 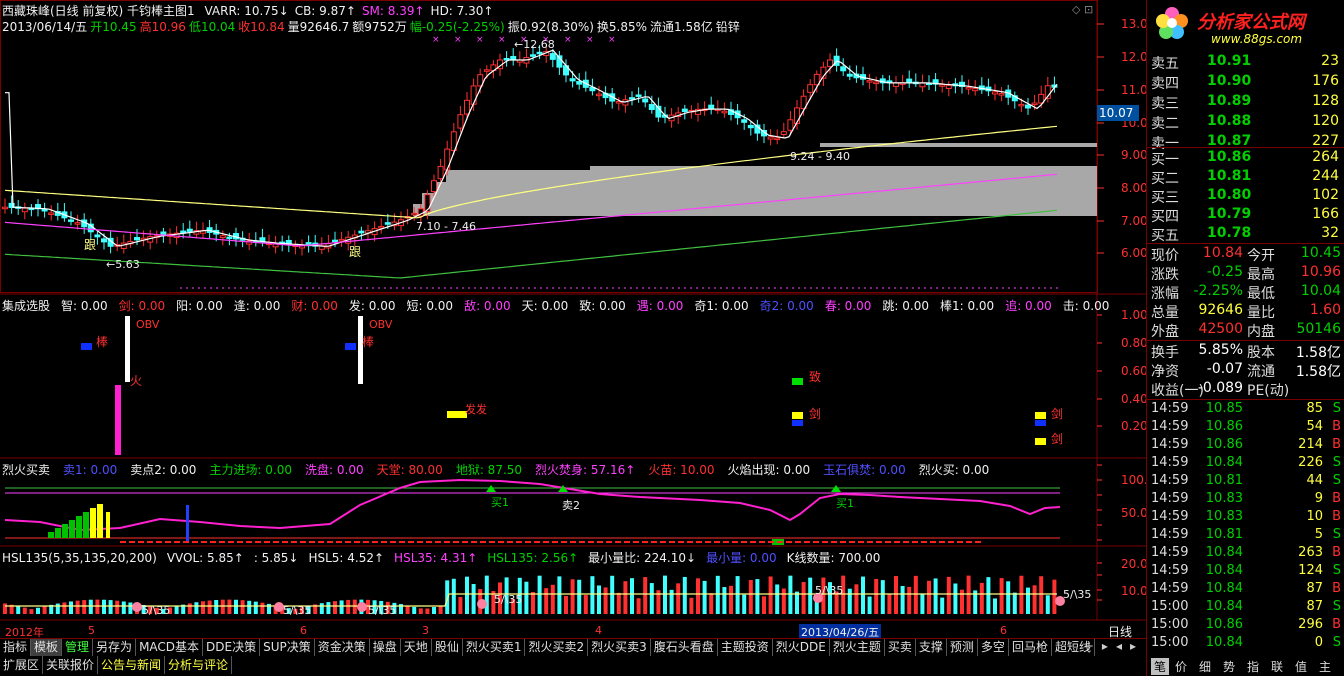 What do you see at coordinates (1318, 534) in the screenshot?
I see `tick-volume: 5` at bounding box center [1318, 534].